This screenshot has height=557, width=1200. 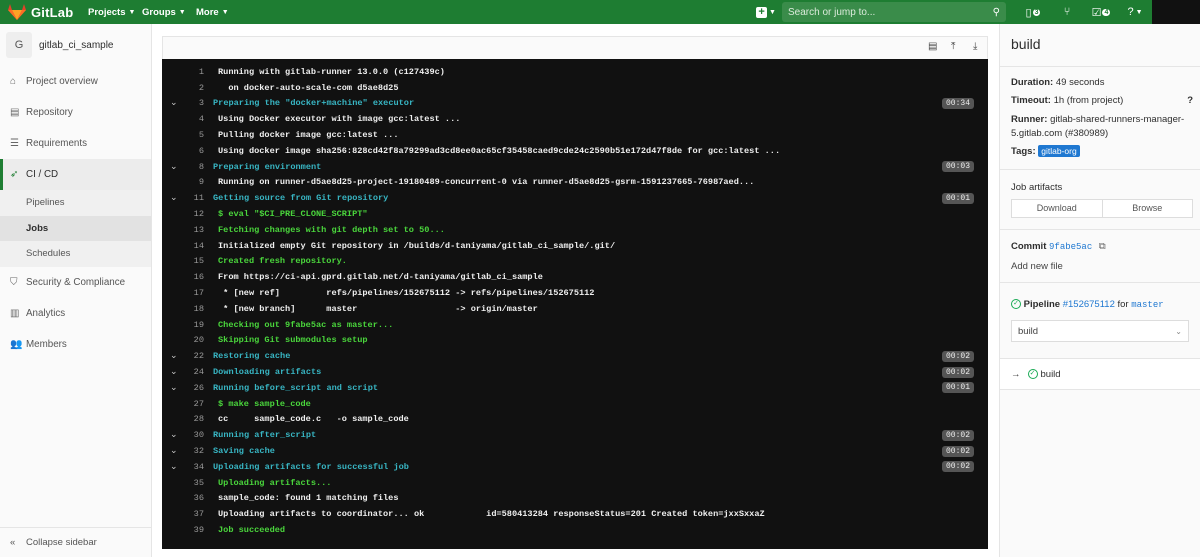 I want to click on log-line-text: Getting source from Git repository, so click(x=301, y=198).